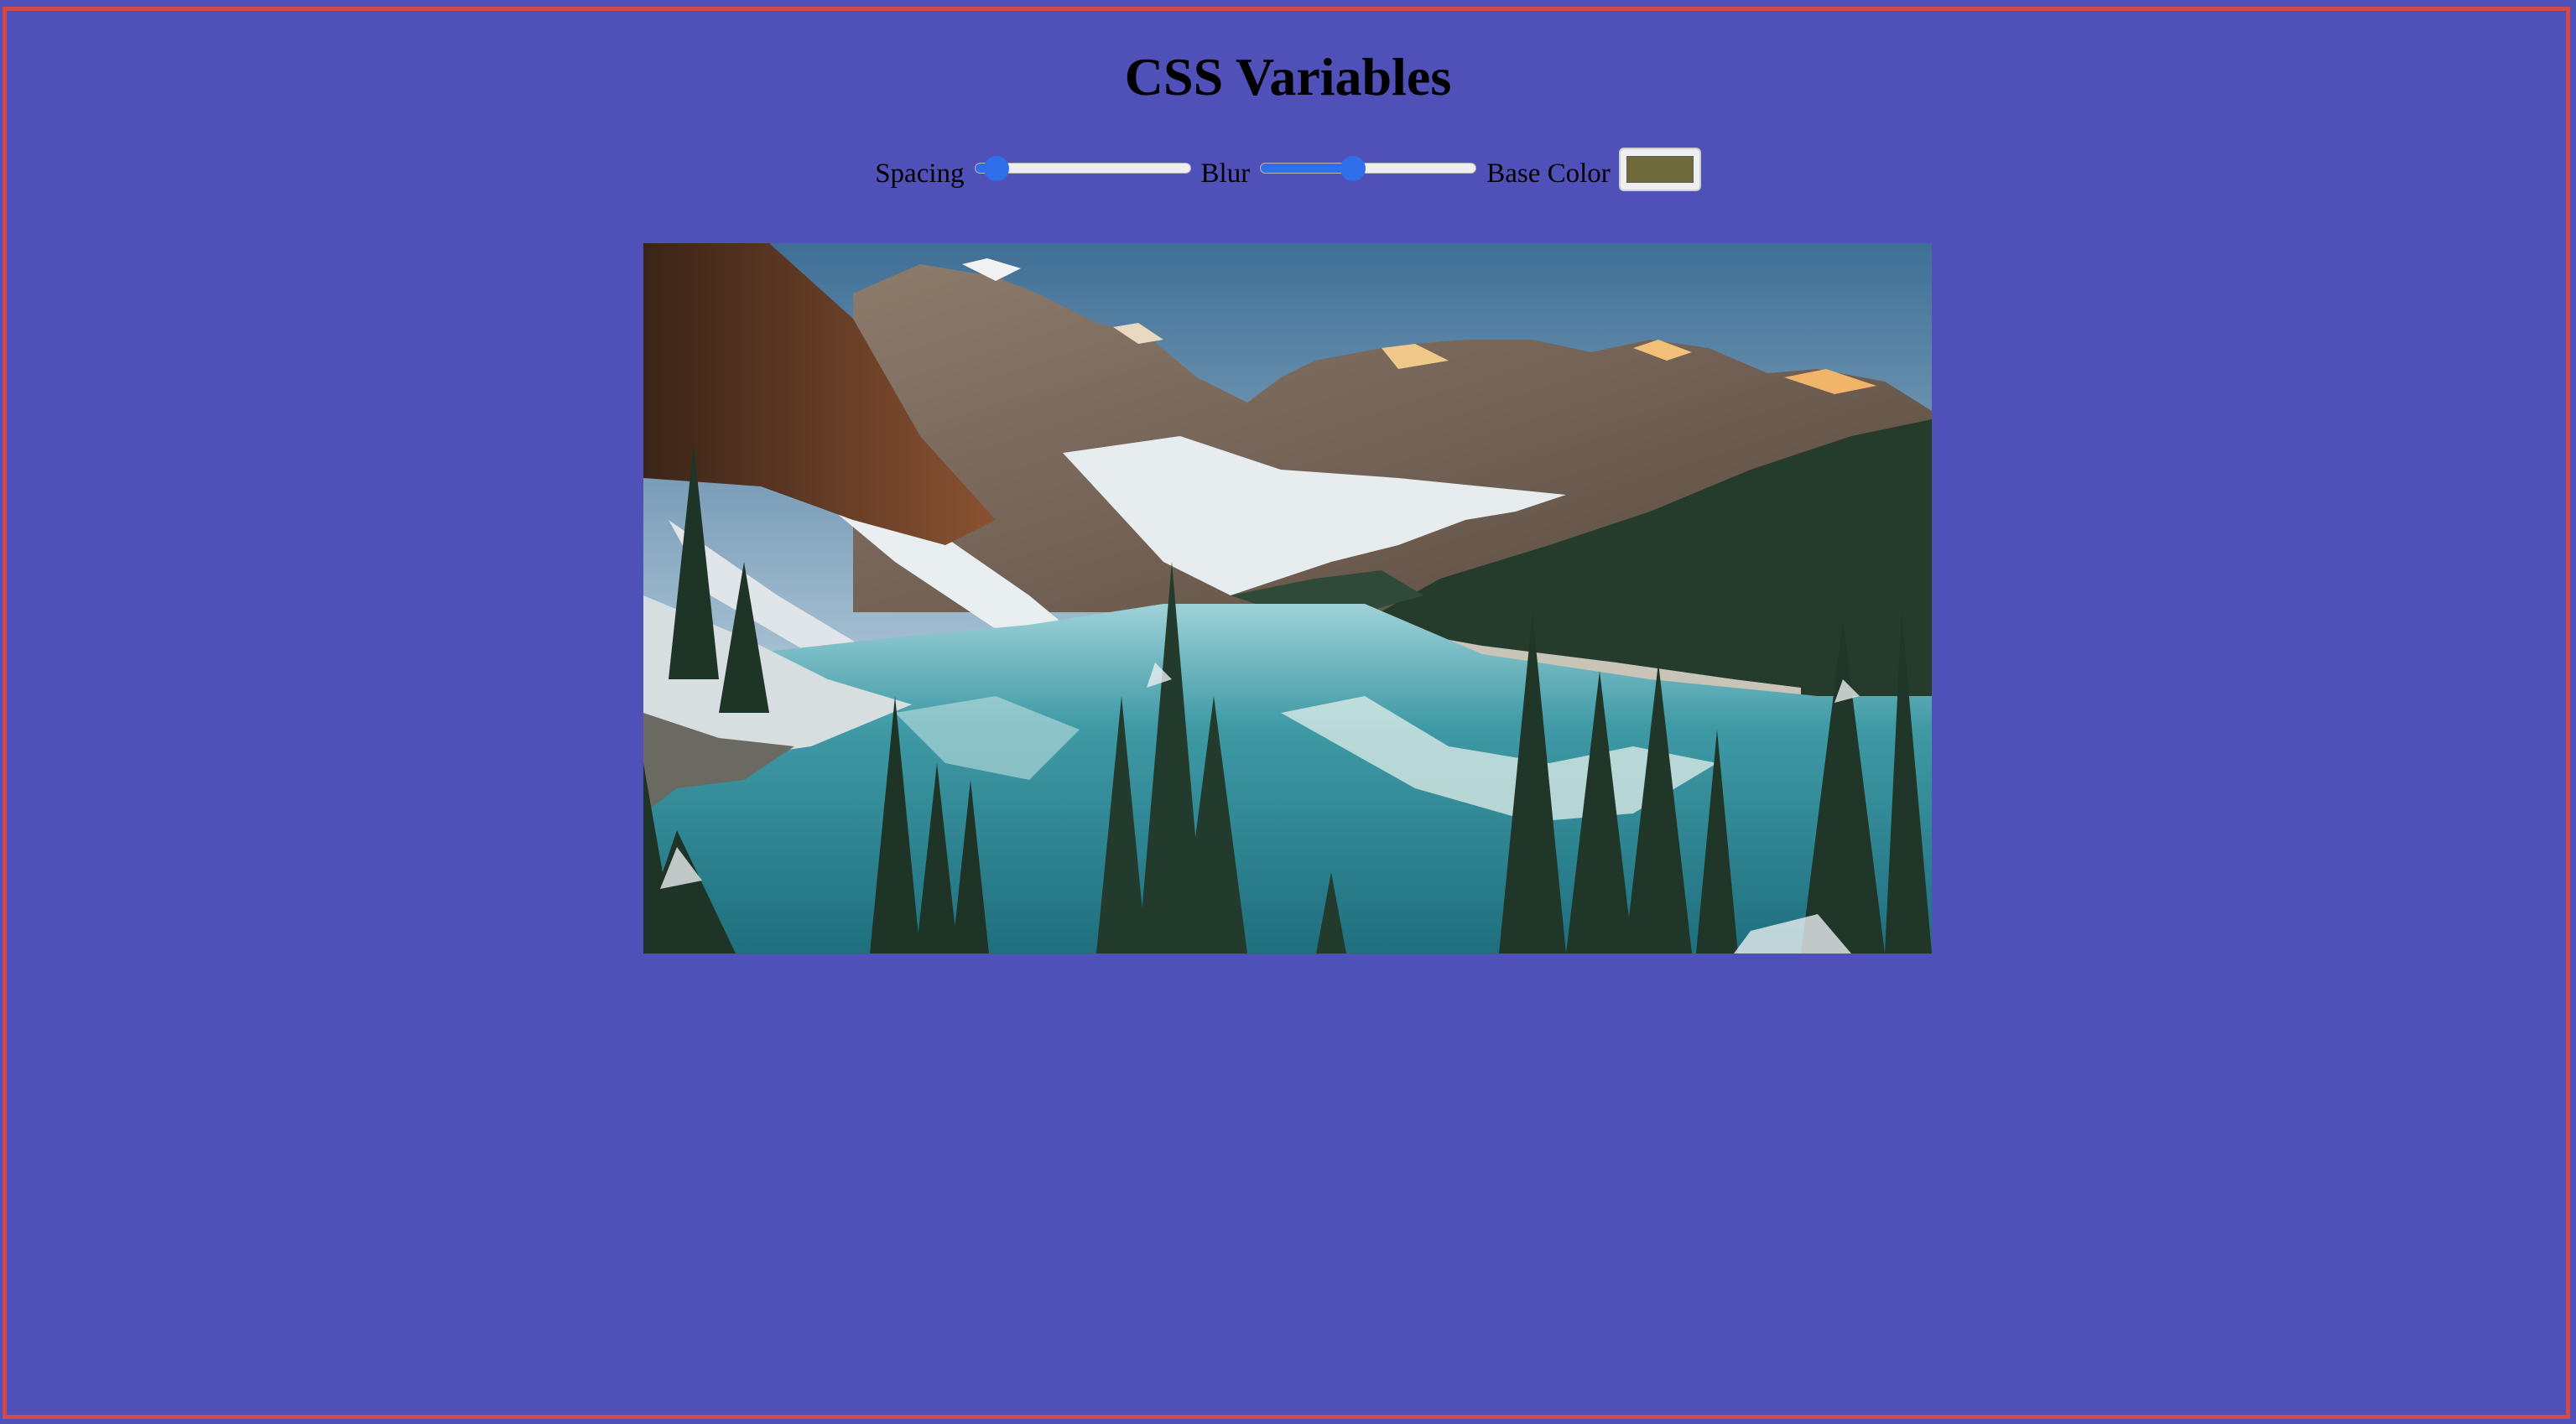  I want to click on spacing-slider-thumb, so click(996, 168).